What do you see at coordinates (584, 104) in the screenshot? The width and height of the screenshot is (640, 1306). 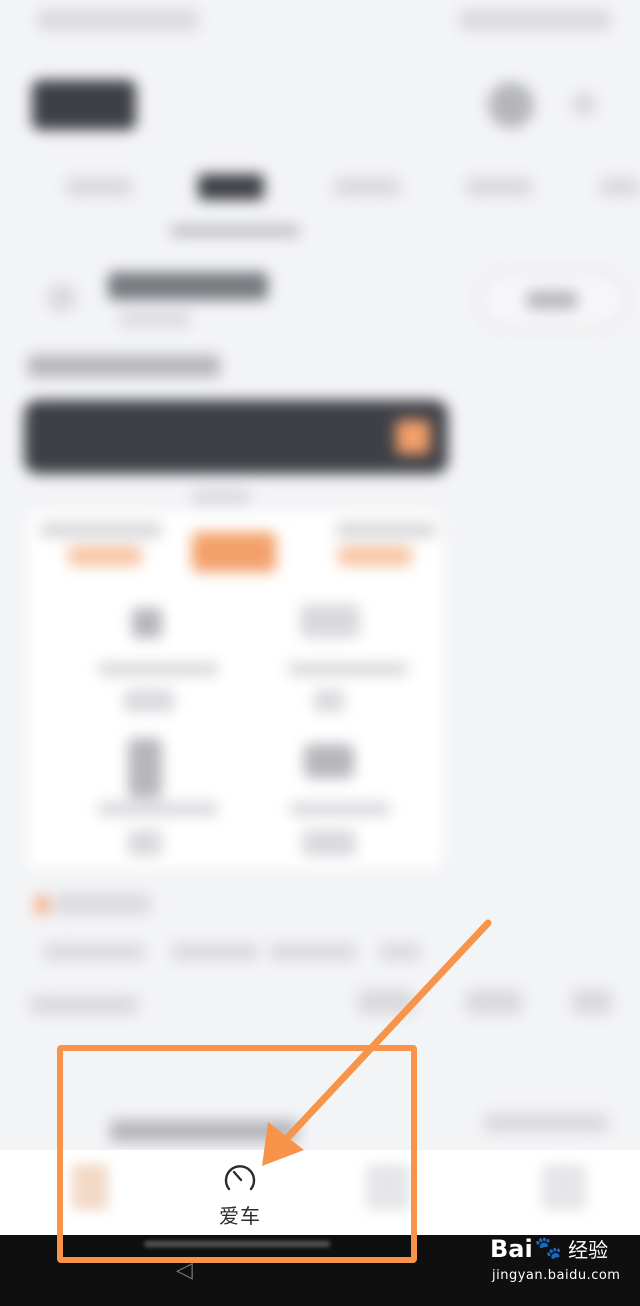 I see `more-icon` at bounding box center [584, 104].